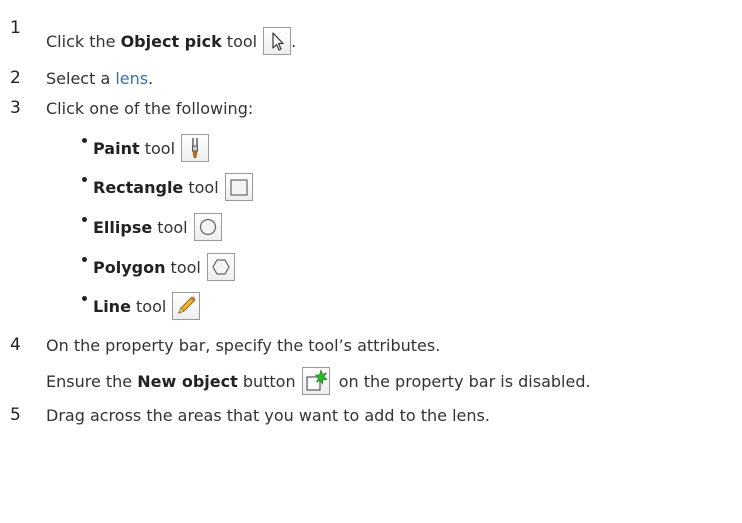  What do you see at coordinates (266, 381) in the screenshot?
I see `note-text-button: button` at bounding box center [266, 381].